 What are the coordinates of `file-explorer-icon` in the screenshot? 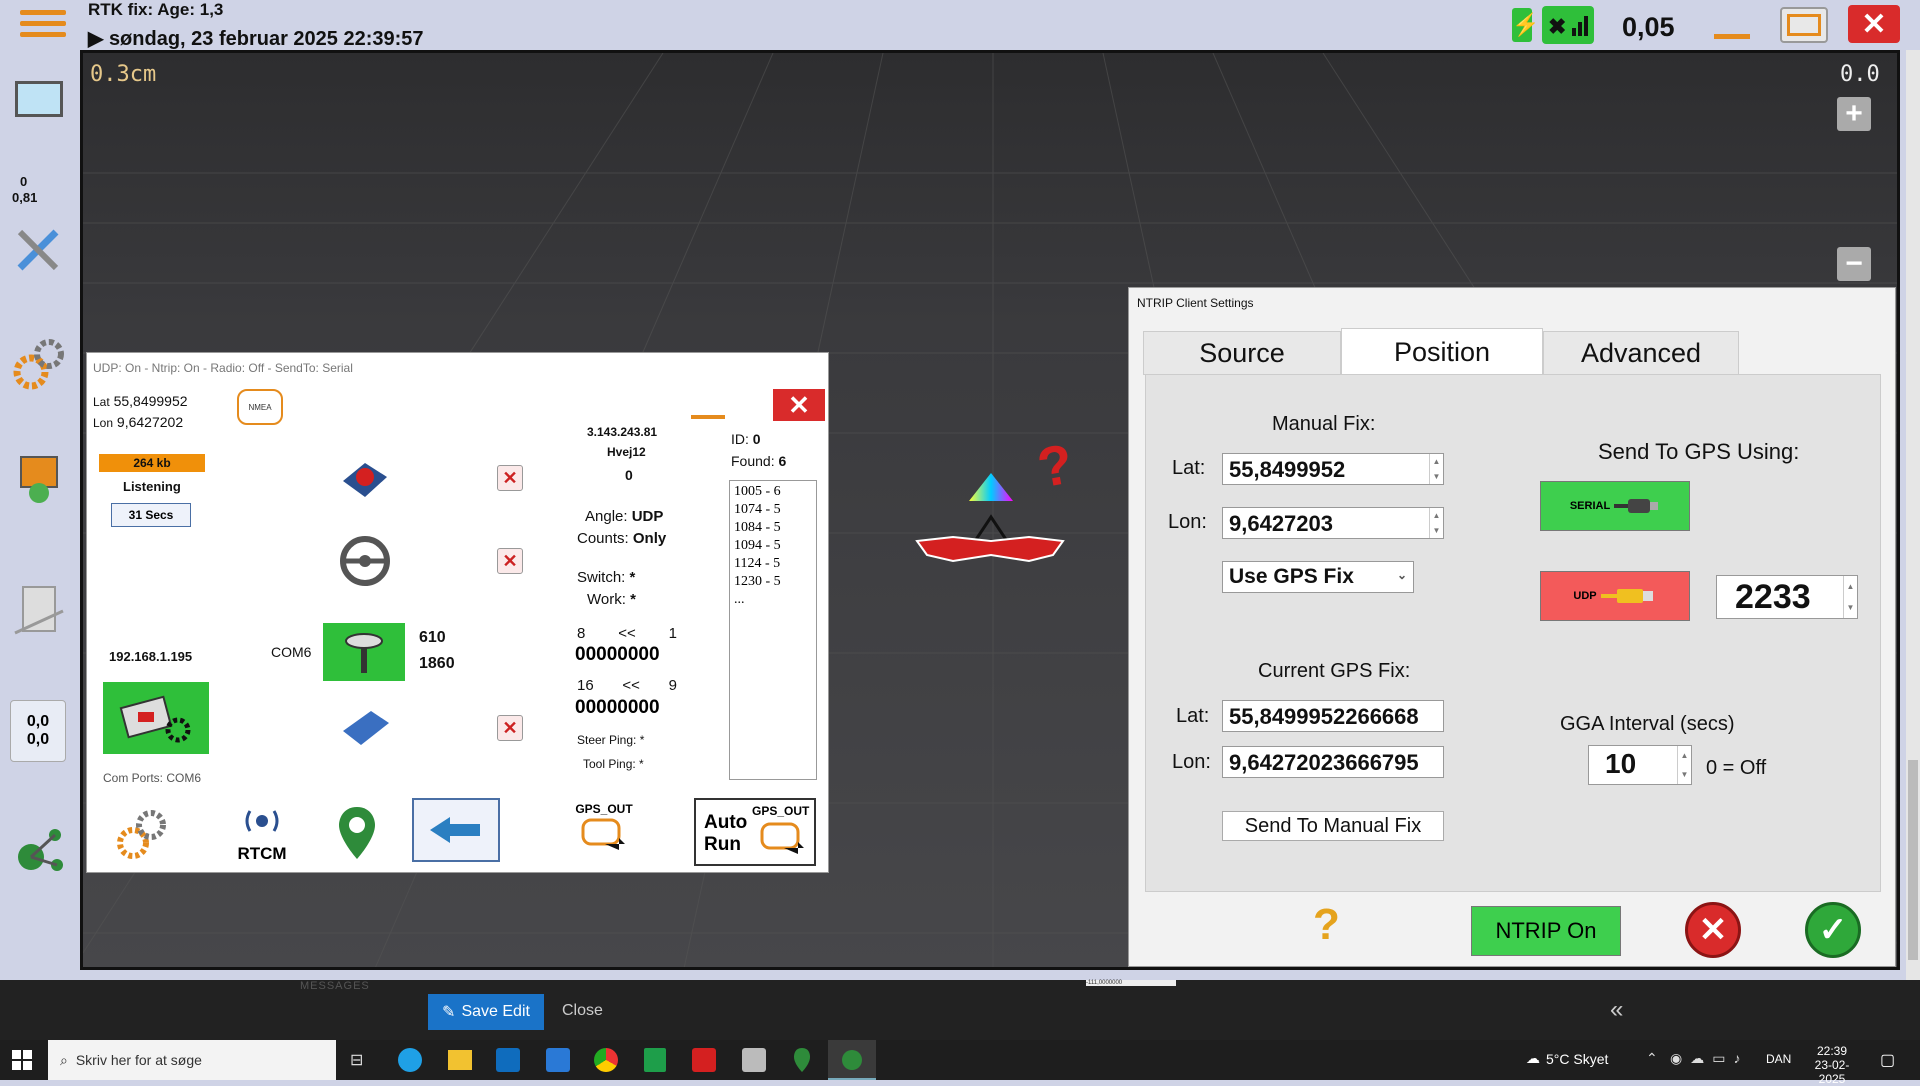 It's located at (460, 1060).